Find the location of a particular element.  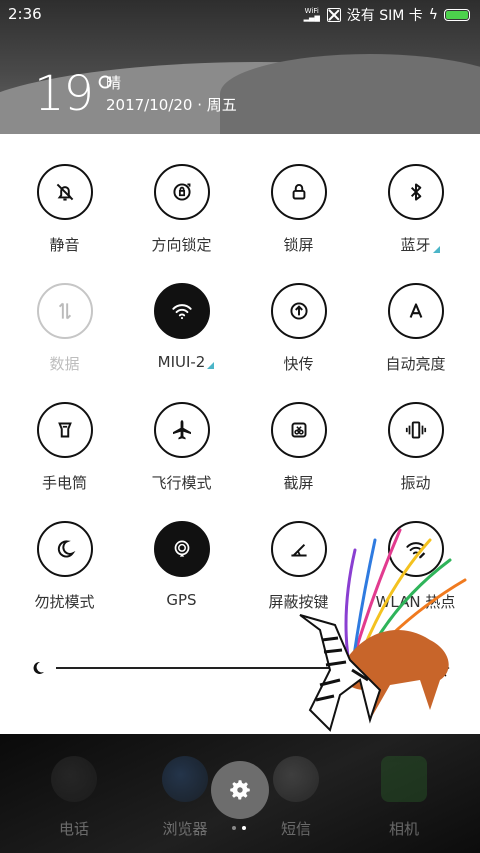

tile-screenshot: 截屏 is located at coordinates (298, 447).